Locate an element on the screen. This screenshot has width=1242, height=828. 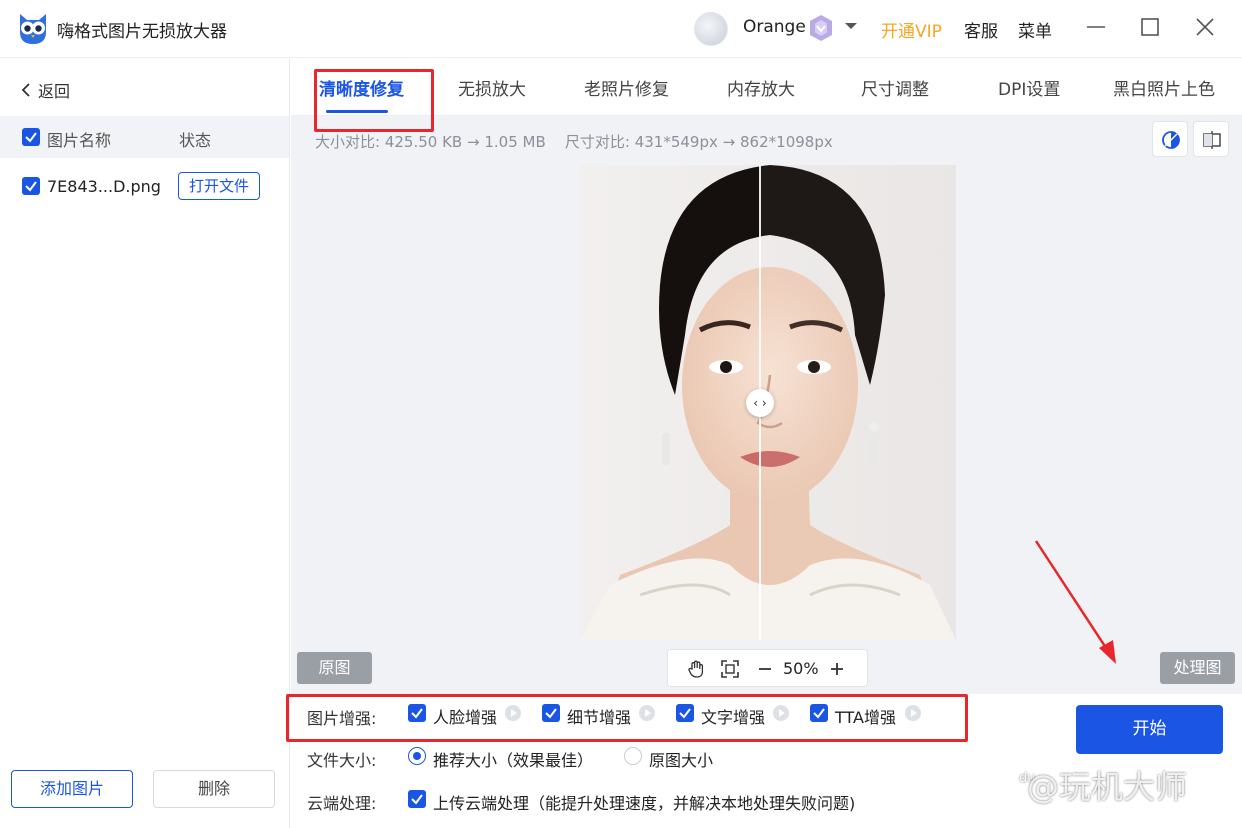
size-original-radio is located at coordinates (633, 756).